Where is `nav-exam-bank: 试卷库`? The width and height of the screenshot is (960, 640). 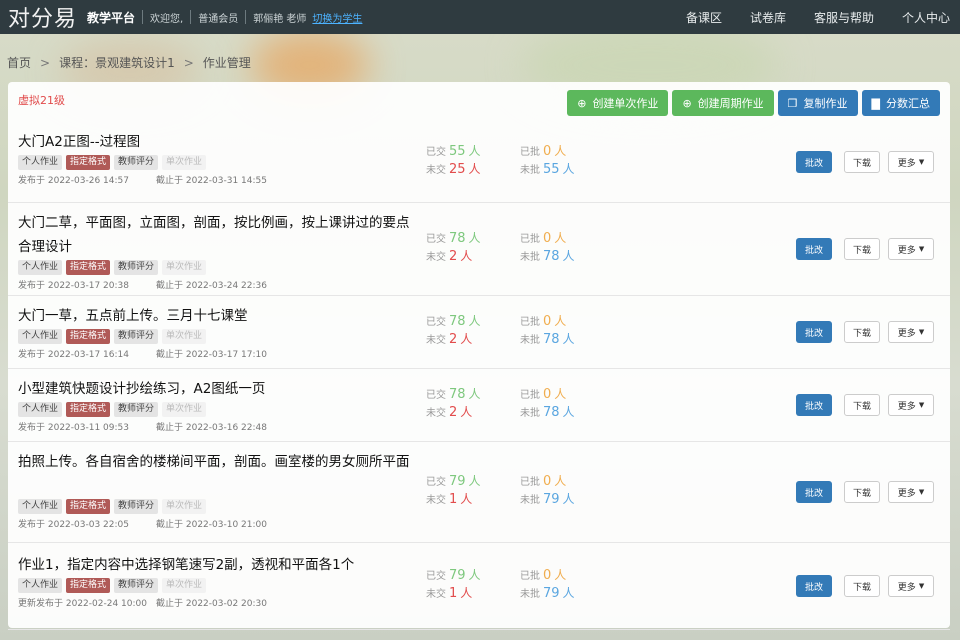 nav-exam-bank: 试卷库 is located at coordinates (768, 17).